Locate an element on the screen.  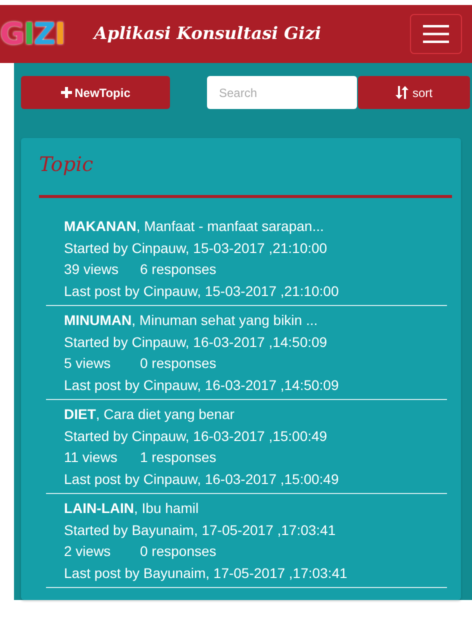
topic-last-post: Last post by Cinpauw, 15-03-2017 ,21:10:00 is located at coordinates (202, 291).